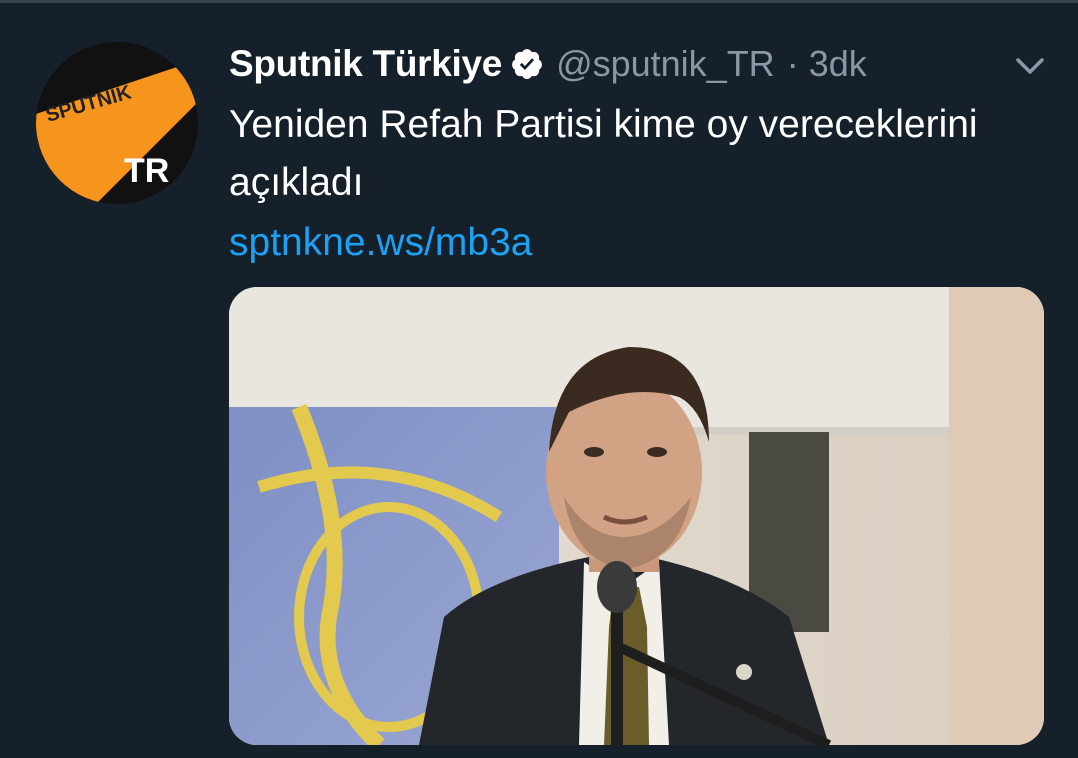 This screenshot has height=758, width=1078. I want to click on tweet-link: sptnkne.ws/mb3a, so click(381, 243).